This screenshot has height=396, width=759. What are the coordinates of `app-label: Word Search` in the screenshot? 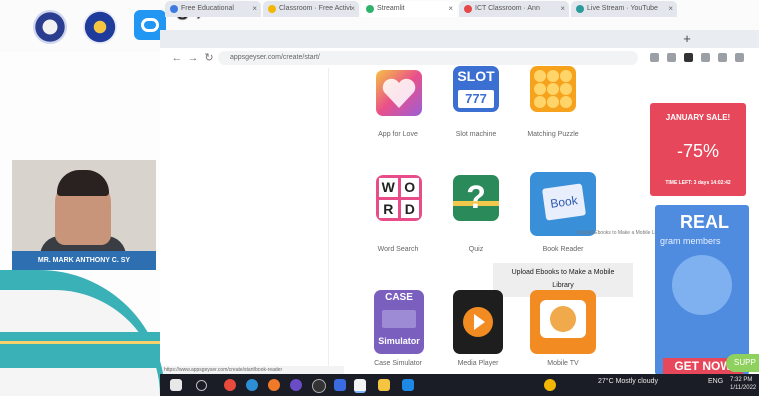 It's located at (398, 249).